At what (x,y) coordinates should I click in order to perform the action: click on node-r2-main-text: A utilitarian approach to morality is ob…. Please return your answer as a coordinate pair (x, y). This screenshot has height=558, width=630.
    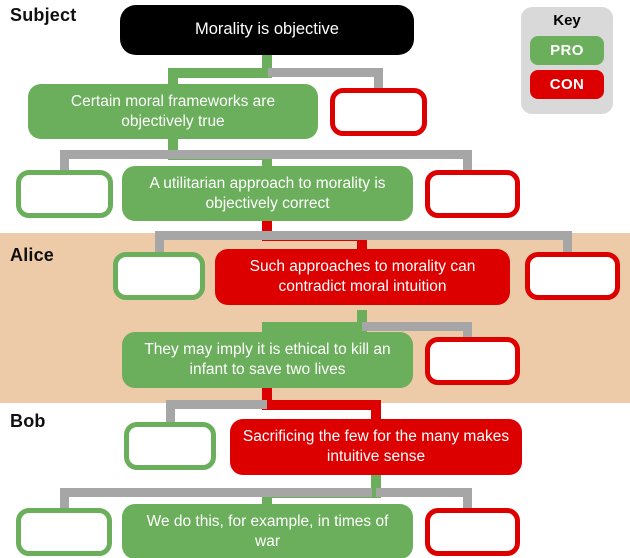
    Looking at the image, I should click on (267, 193).